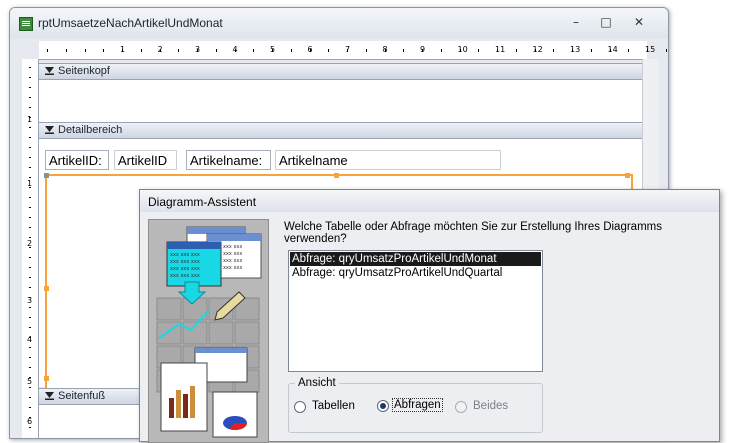 The height and width of the screenshot is (443, 732). I want to click on section-label: Seitenkopf, so click(84, 71).